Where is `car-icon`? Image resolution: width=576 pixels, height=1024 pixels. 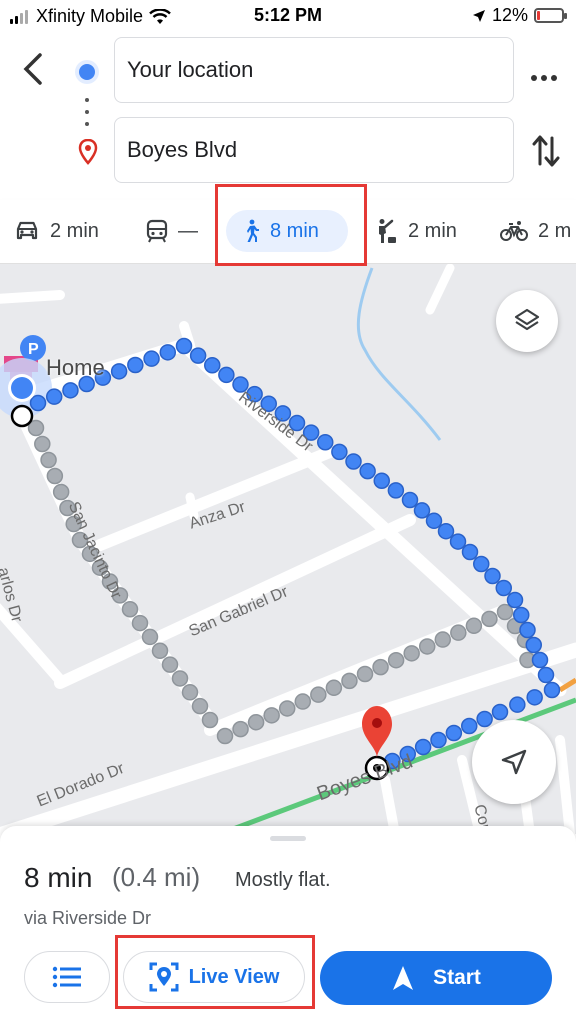 car-icon is located at coordinates (27, 230).